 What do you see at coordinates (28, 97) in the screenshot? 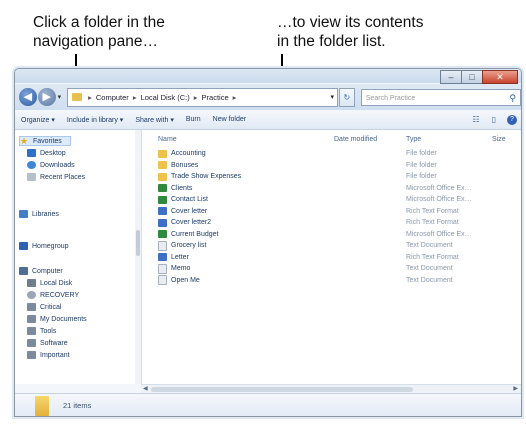
I see `back-arrow-icon: ◀` at bounding box center [28, 97].